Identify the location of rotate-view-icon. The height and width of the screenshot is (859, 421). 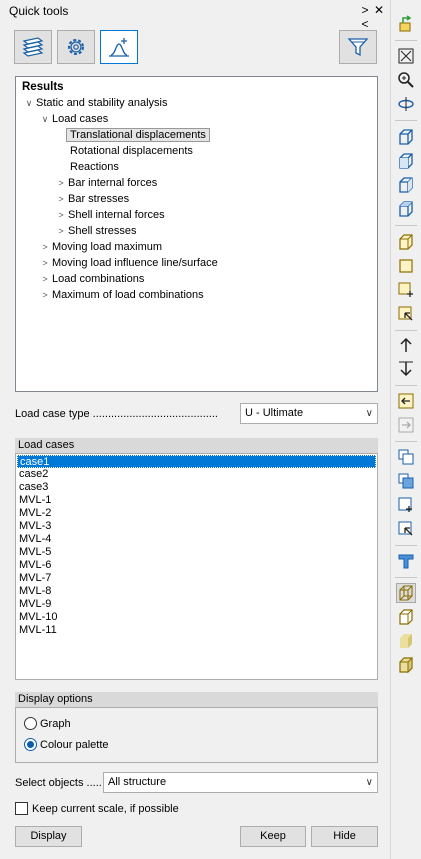
(406, 104).